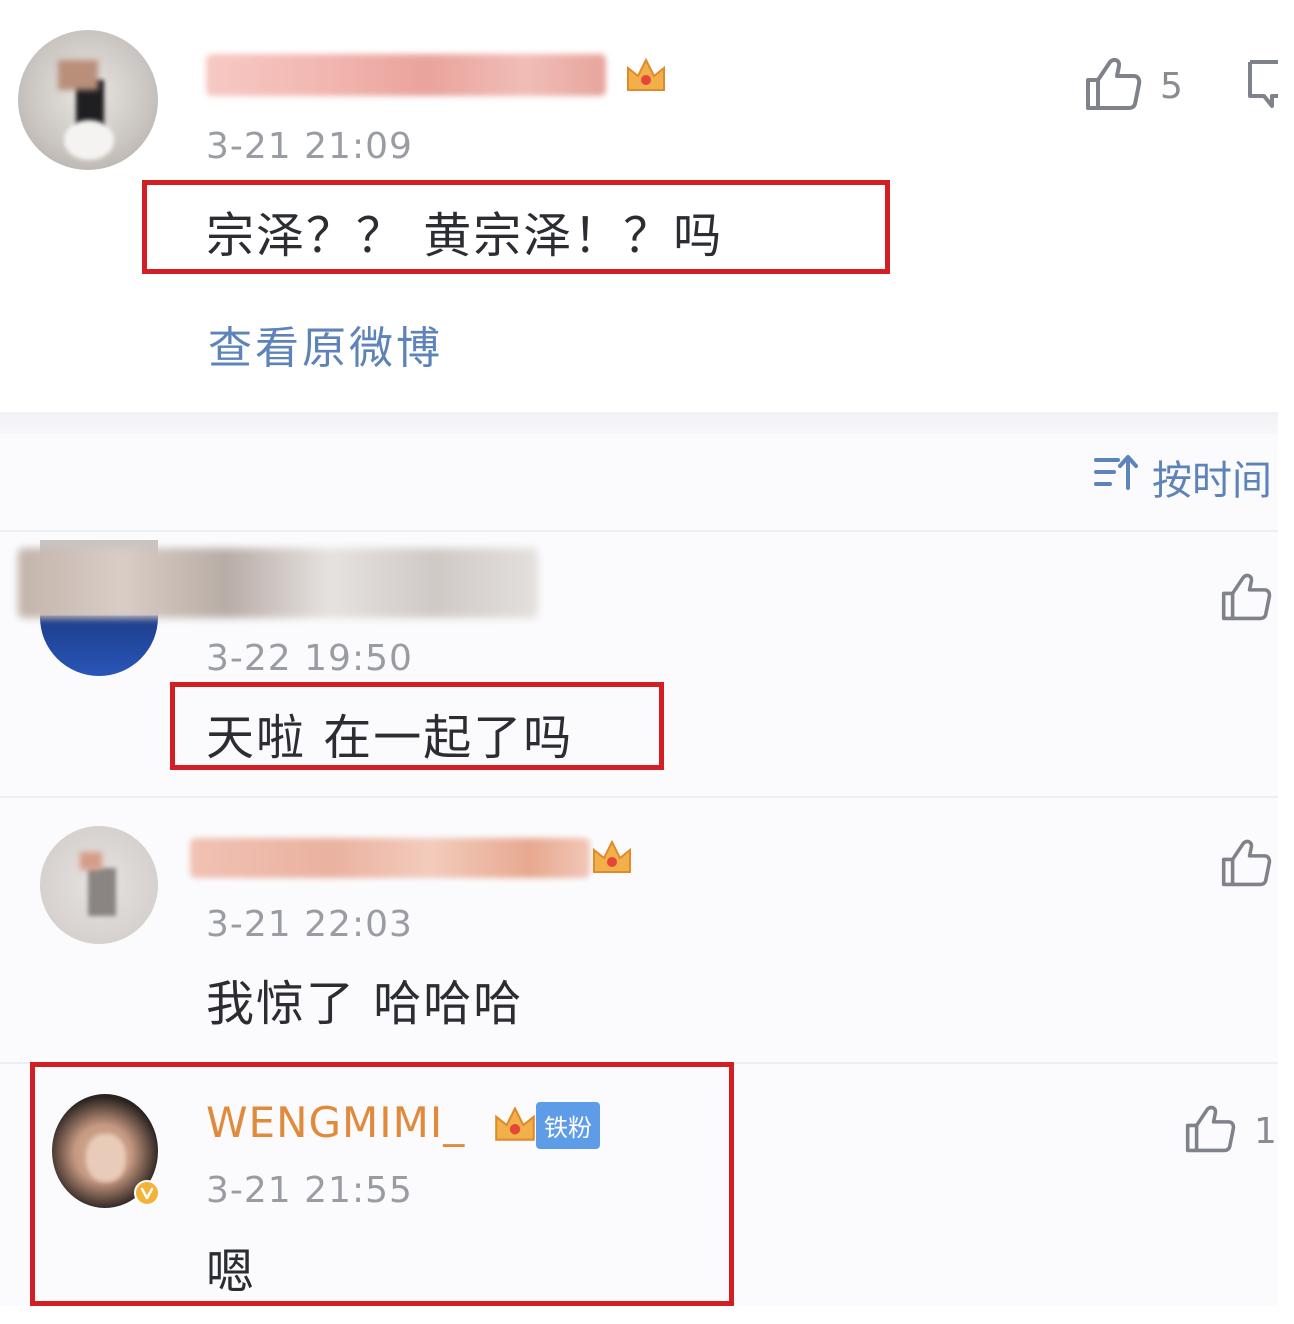 Image resolution: width=1294 pixels, height=1324 pixels. Describe the element at coordinates (639, 423) in the screenshot. I see `section-separator` at that location.